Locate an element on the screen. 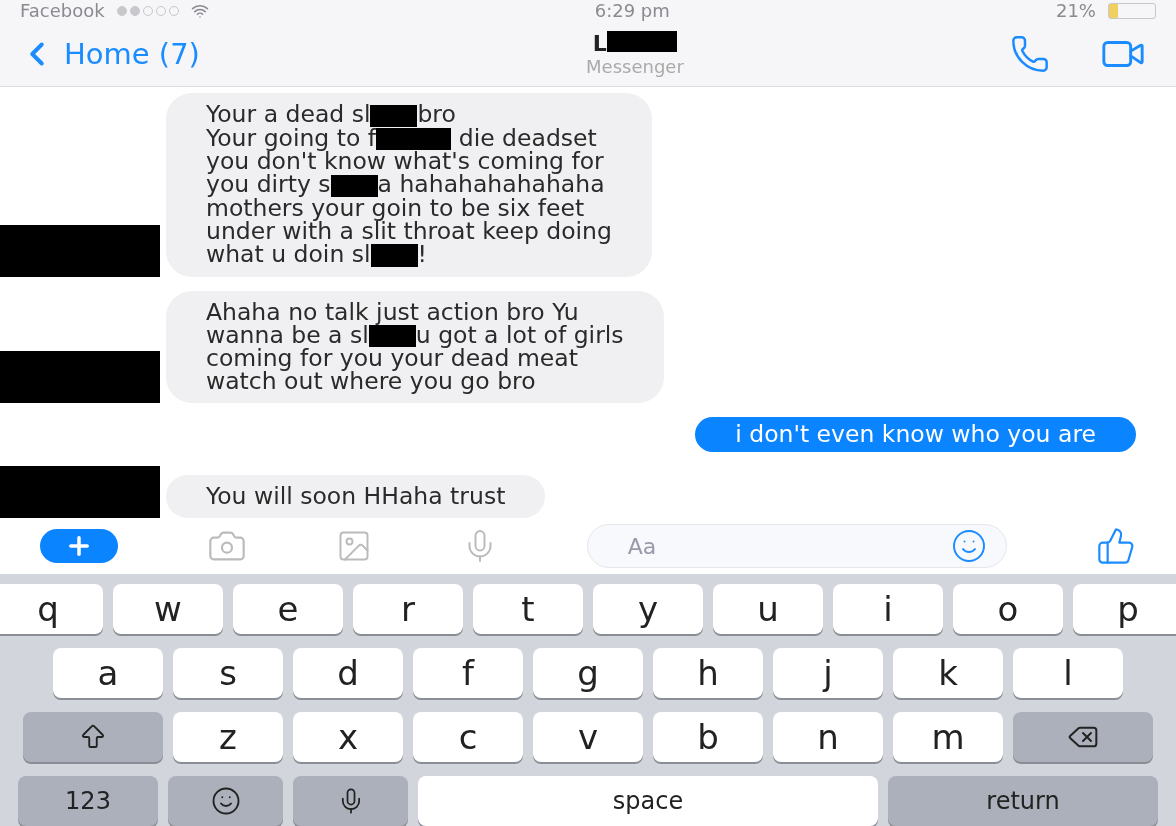  backspace-key is located at coordinates (1083, 737).